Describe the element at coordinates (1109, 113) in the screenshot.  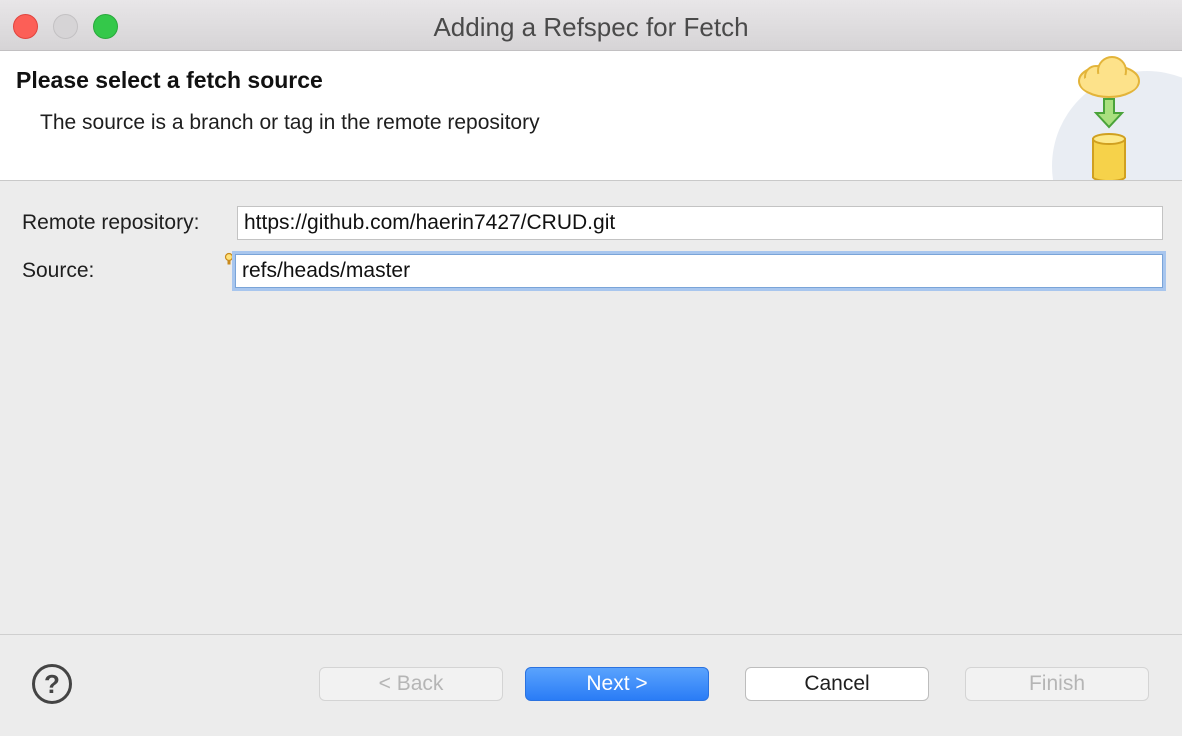
I see `down-arrow-icon` at that location.